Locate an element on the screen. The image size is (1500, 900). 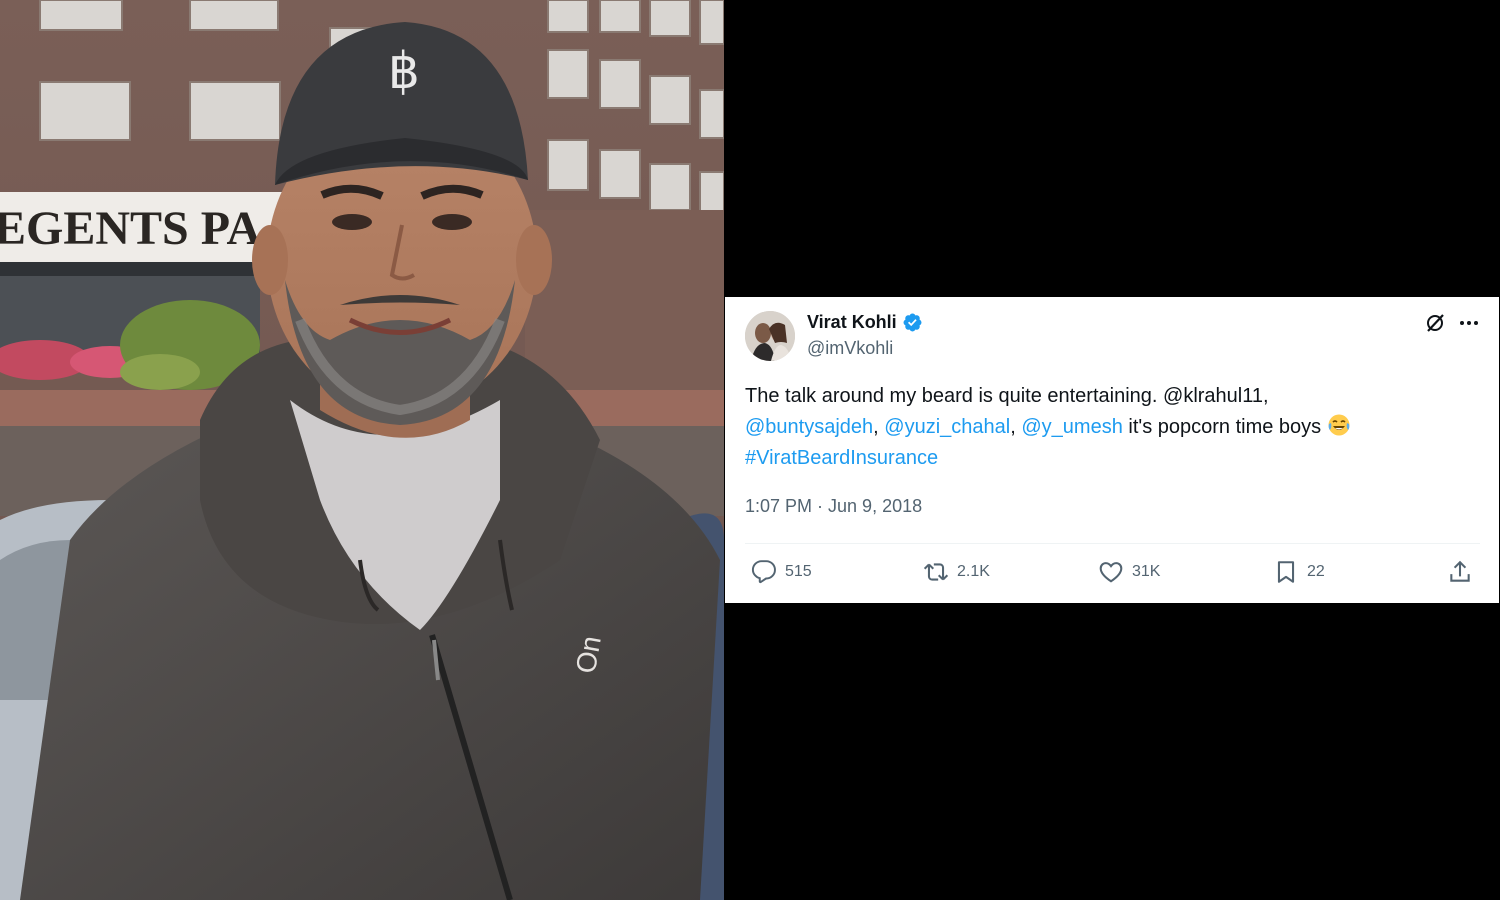
svg-text: On is located at coordinates (588, 655).